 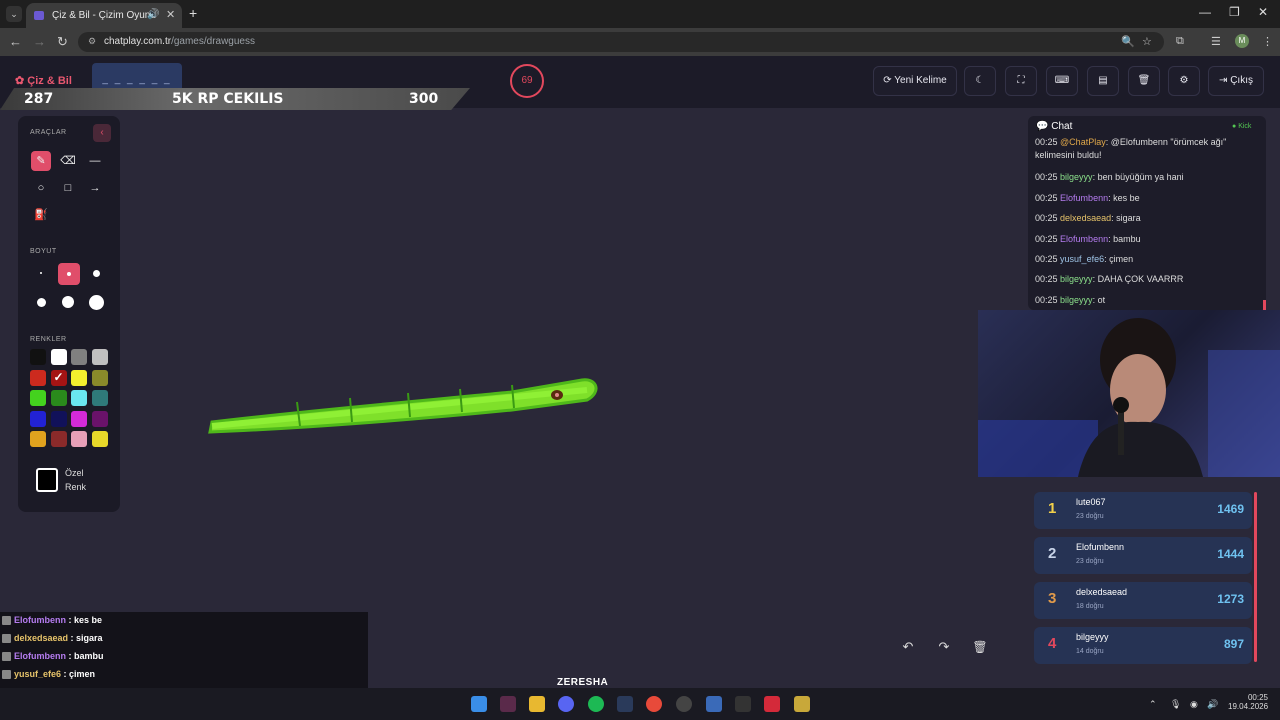 What do you see at coordinates (1255, 577) in the screenshot?
I see `leaderboard-scrollbar` at bounding box center [1255, 577].